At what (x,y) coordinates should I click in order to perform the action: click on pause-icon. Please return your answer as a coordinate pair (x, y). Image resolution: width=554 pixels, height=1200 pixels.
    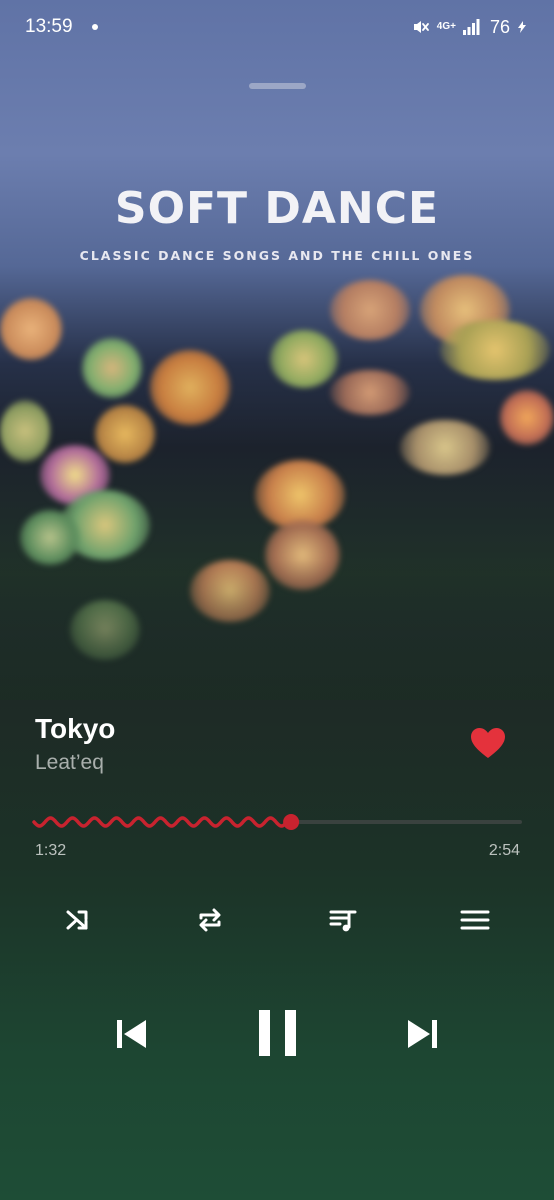
    Looking at the image, I should click on (277, 1033).